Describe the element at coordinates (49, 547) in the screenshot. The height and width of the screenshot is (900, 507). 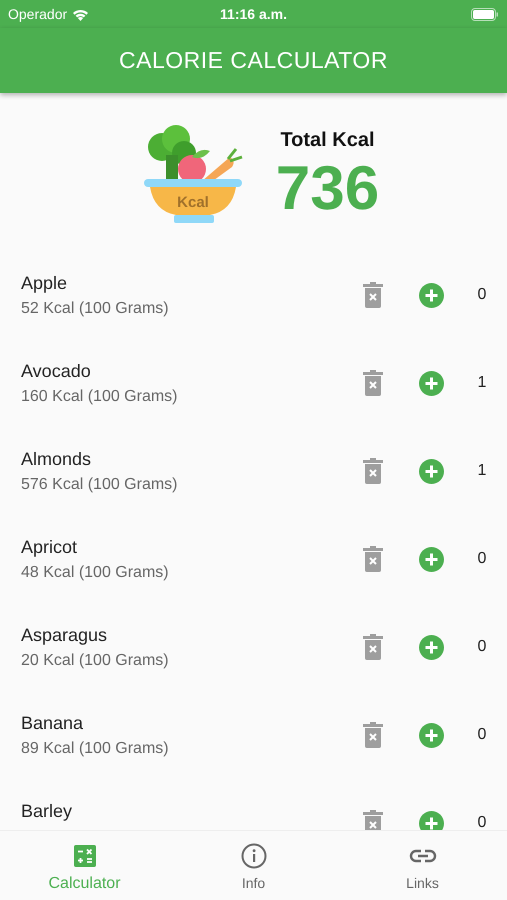
I see `food-name: Apricot` at that location.